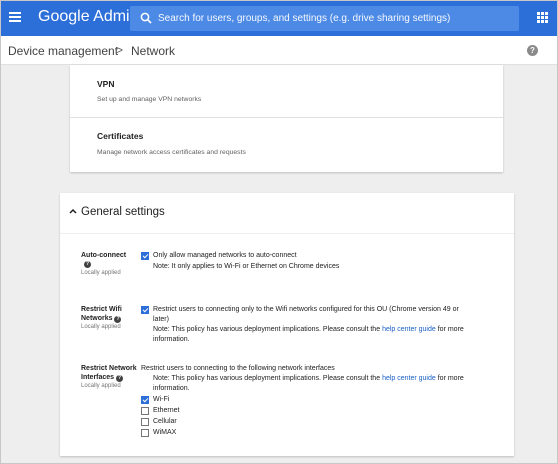 The width and height of the screenshot is (558, 464). I want to click on auto-connect-checkbox, so click(145, 256).